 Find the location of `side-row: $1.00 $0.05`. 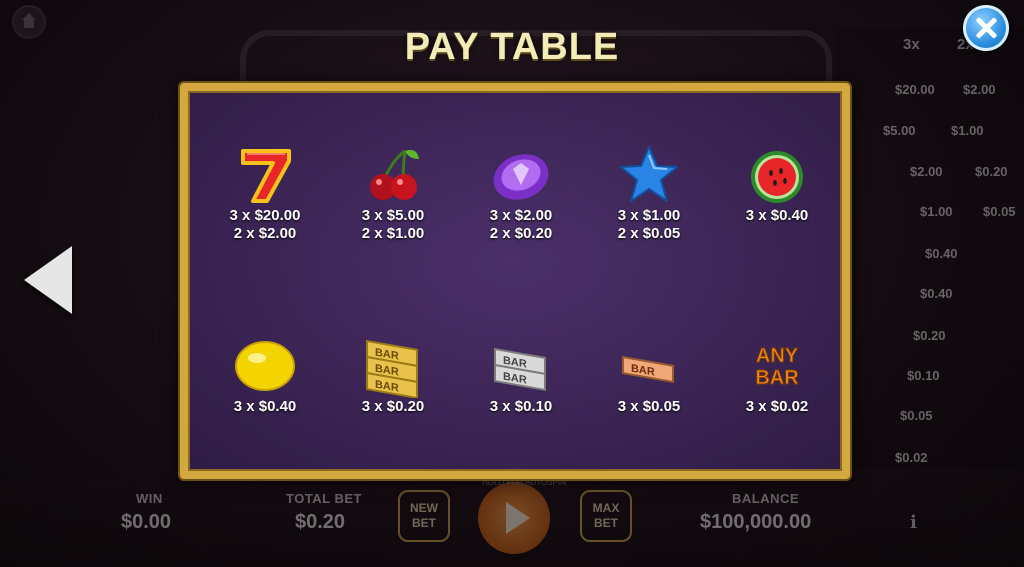

side-row: $1.00 $0.05 is located at coordinates (929, 214).